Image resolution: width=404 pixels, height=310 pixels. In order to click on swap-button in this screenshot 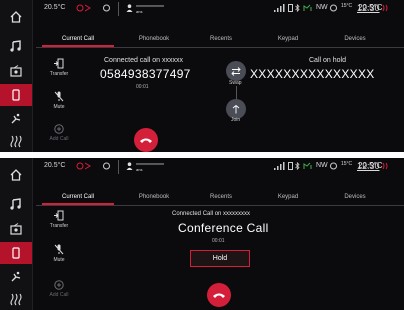, I will do `click(236, 71)`.